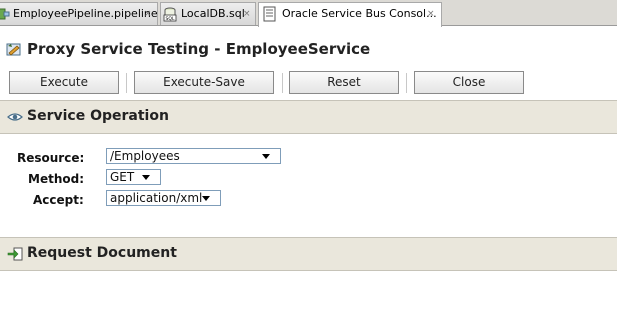 This screenshot has height=311, width=617. I want to click on resource-value: /Employees, so click(145, 156).